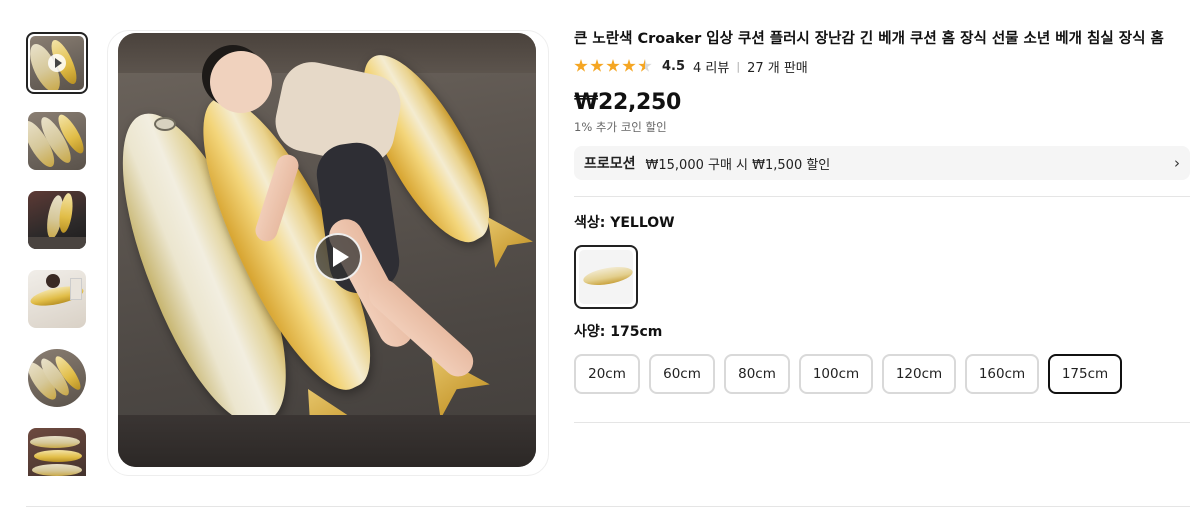 This screenshot has width=1192, height=512. Describe the element at coordinates (738, 165) in the screenshot. I see `promotion-text: ₩15,000 구매 시 ₩1,500 할인` at that location.